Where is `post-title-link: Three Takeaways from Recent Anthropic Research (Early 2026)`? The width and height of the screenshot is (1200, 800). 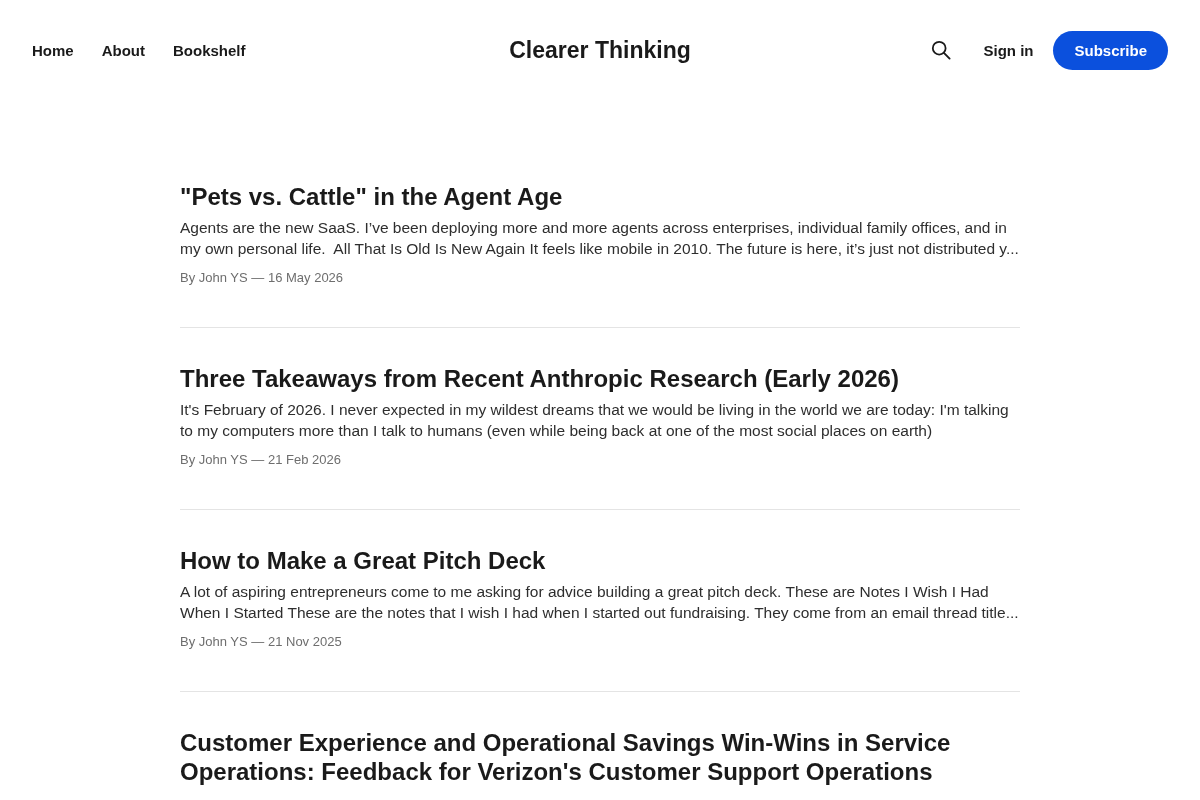 post-title-link: Three Takeaways from Recent Anthropic Research (Early 2026) is located at coordinates (539, 378).